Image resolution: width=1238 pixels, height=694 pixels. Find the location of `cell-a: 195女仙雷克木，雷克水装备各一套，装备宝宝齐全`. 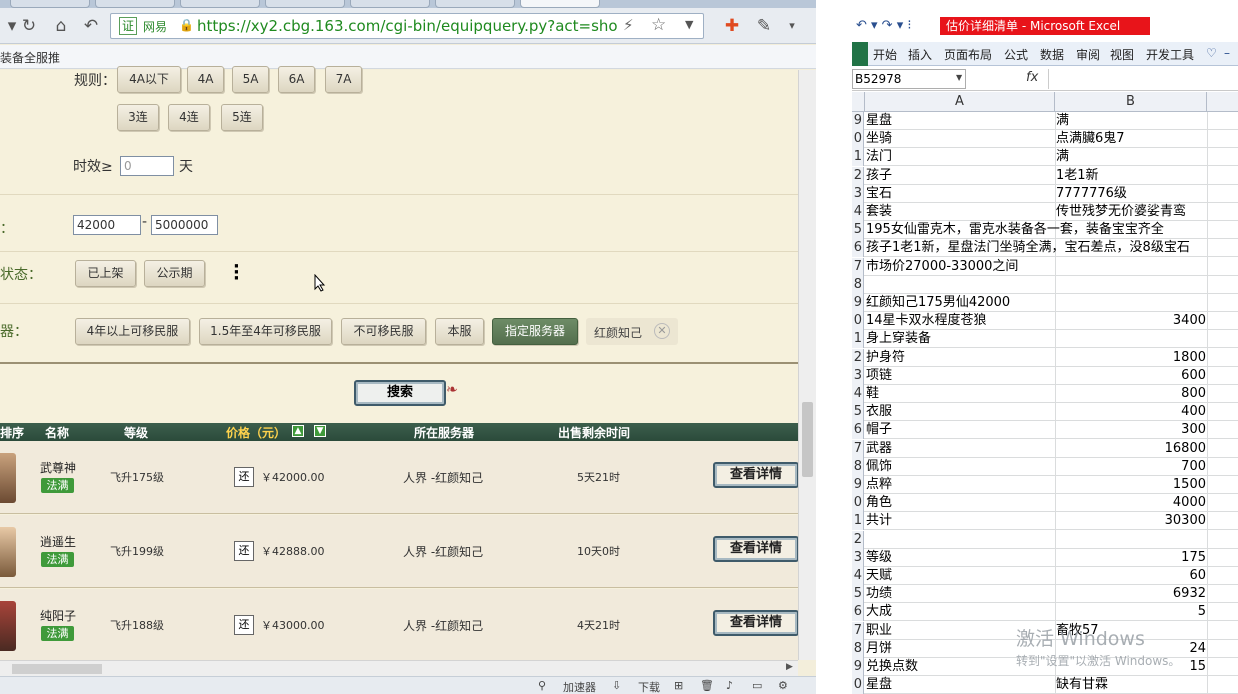

cell-a: 195女仙雷克木，雷克水装备各一套，装备宝宝齐全 is located at coordinates (1015, 230).